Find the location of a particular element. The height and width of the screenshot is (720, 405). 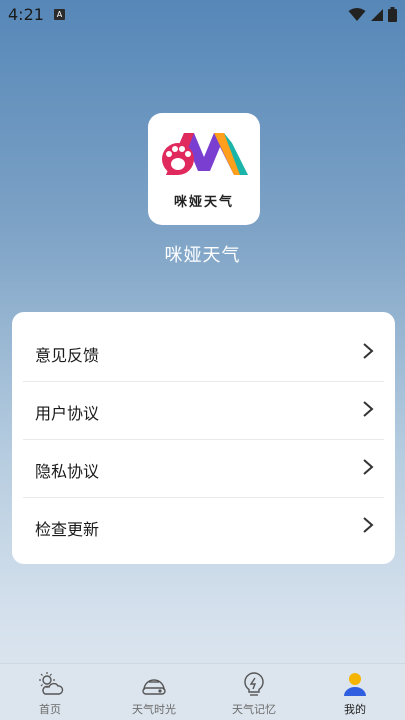

weather-sun-cloud-icon is located at coordinates (51, 683).